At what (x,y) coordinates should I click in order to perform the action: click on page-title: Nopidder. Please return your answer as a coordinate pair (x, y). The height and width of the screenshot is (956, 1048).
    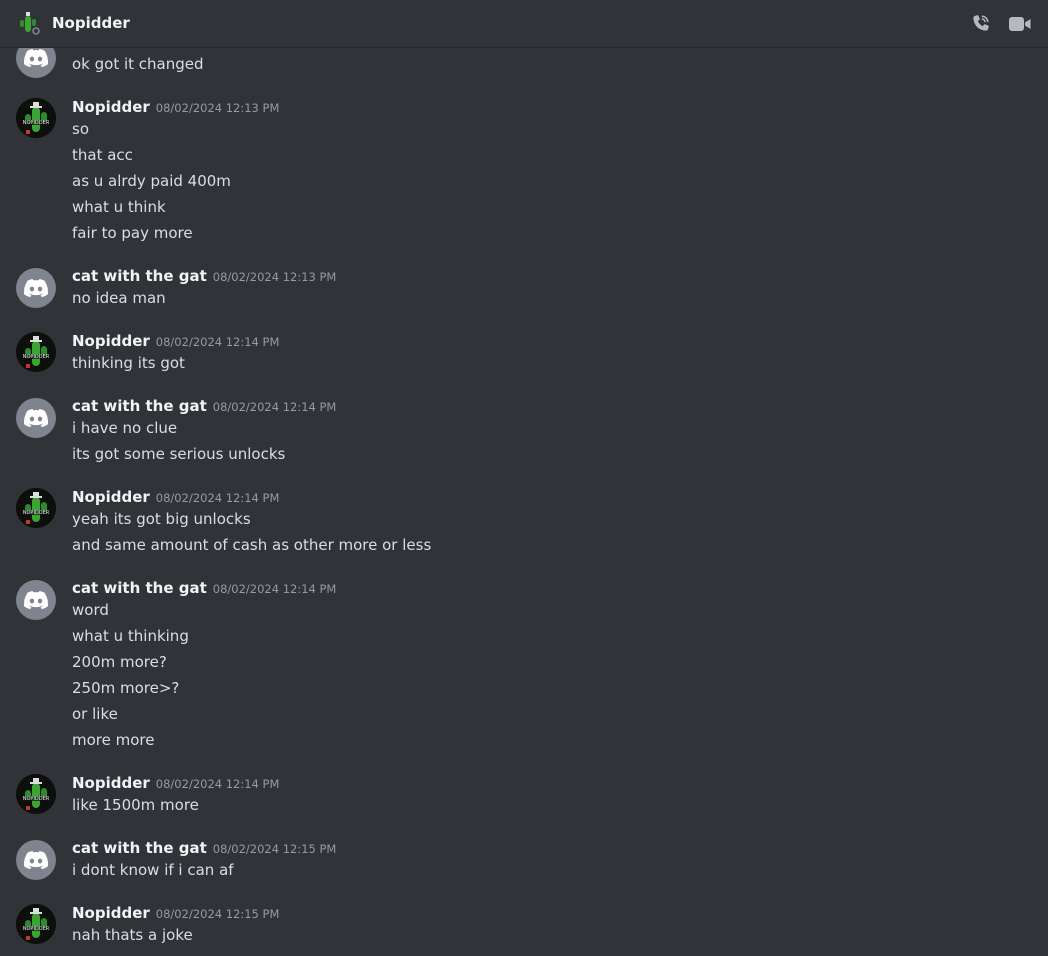
    Looking at the image, I should click on (91, 23).